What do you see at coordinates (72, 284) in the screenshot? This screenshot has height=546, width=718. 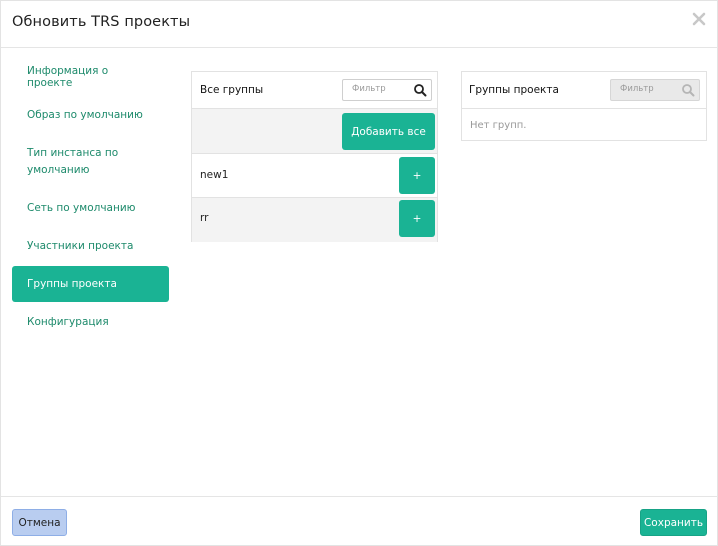 I see `nav-item-label: Группы проекта` at bounding box center [72, 284].